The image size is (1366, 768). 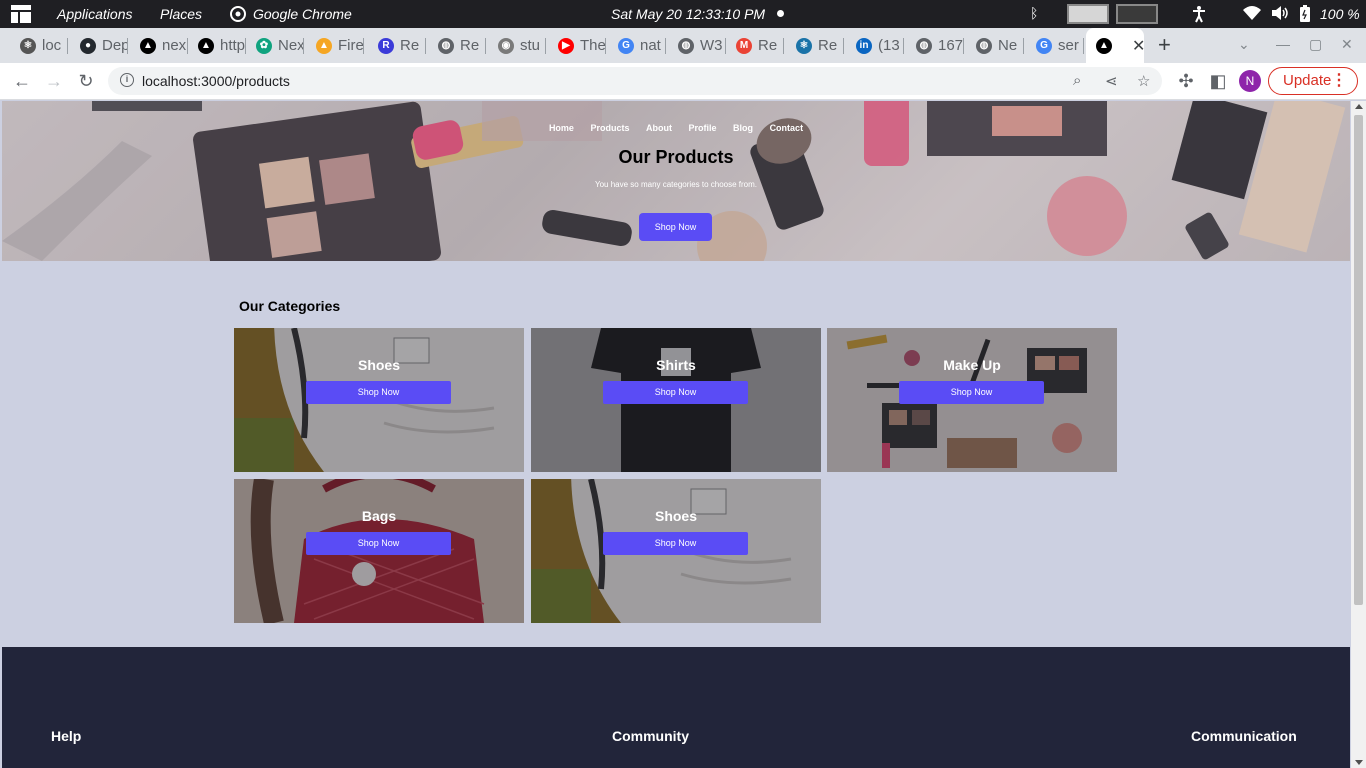 I want to click on clock: Sat May 20 12:33:10 PM, so click(x=688, y=14).